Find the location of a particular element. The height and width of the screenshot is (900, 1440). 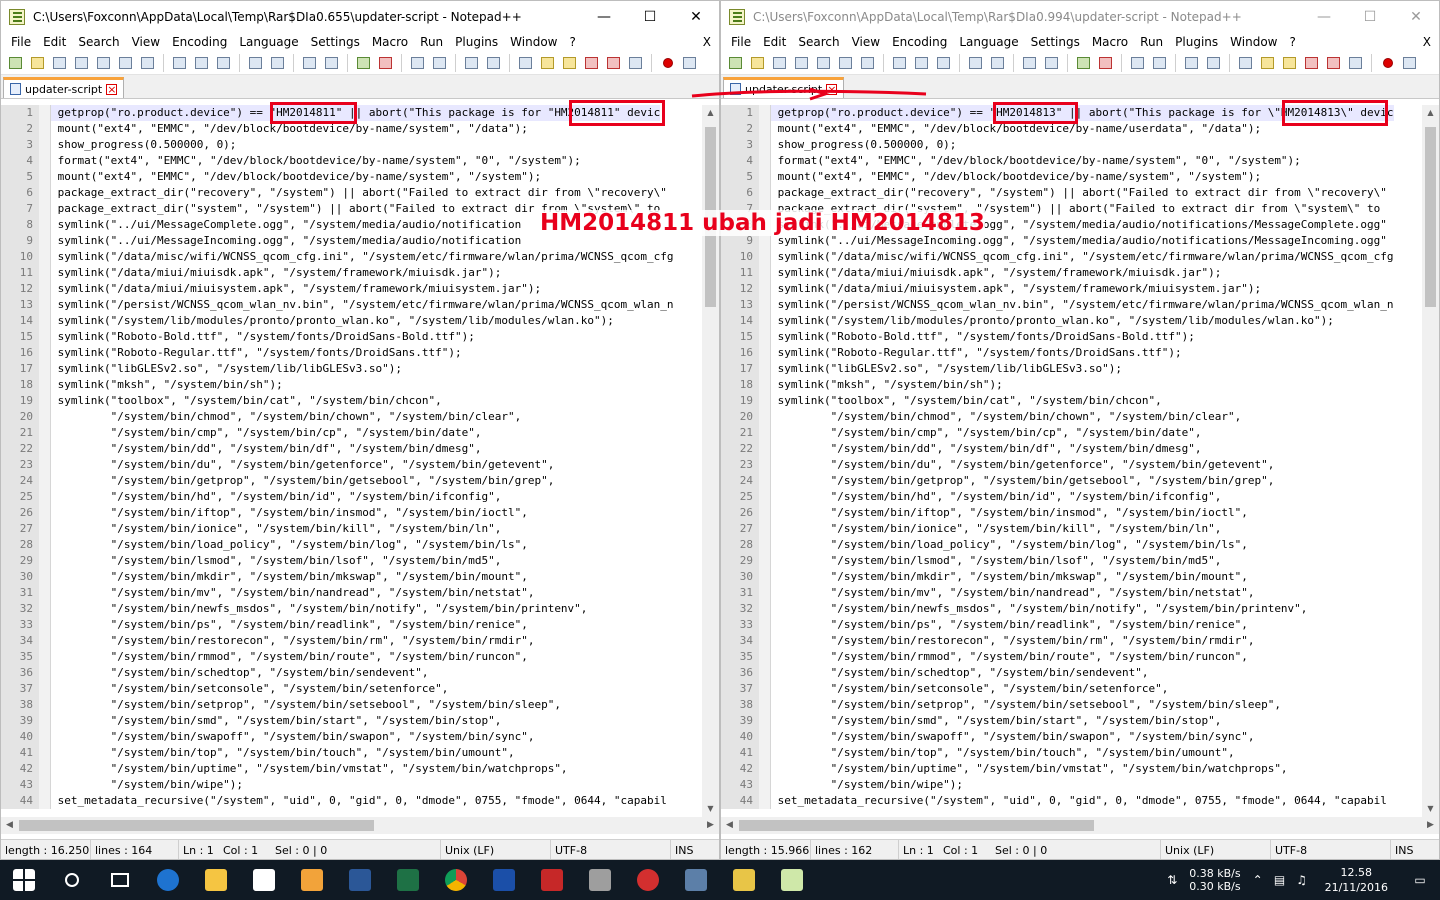

folder-workspace-icon is located at coordinates (1311, 63).